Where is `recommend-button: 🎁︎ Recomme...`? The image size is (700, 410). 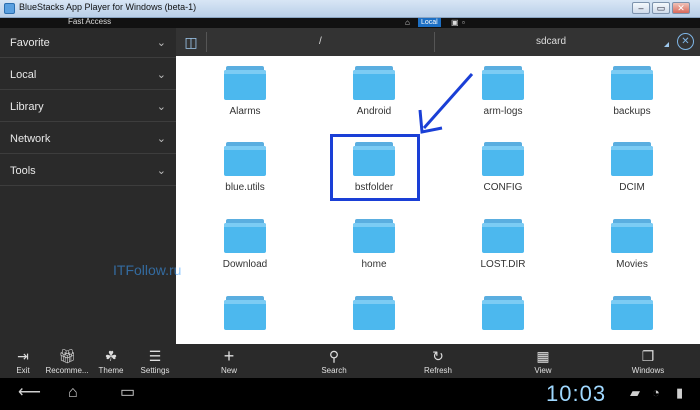 recommend-button: 🎁︎ Recomme... is located at coordinates (67, 361).